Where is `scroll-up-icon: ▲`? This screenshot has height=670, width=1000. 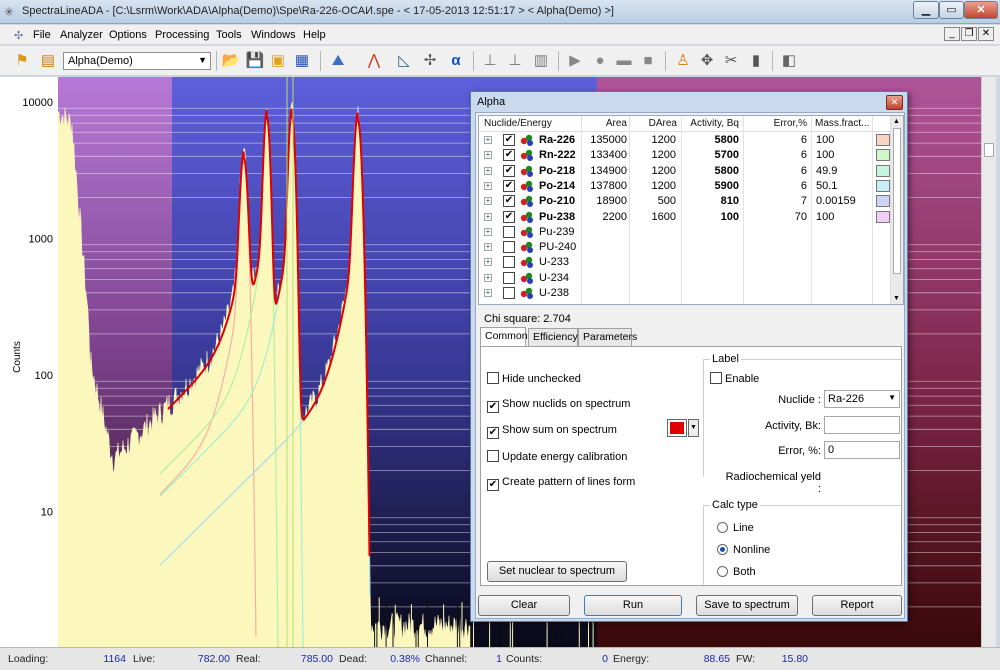 scroll-up-icon: ▲ is located at coordinates (896, 121).